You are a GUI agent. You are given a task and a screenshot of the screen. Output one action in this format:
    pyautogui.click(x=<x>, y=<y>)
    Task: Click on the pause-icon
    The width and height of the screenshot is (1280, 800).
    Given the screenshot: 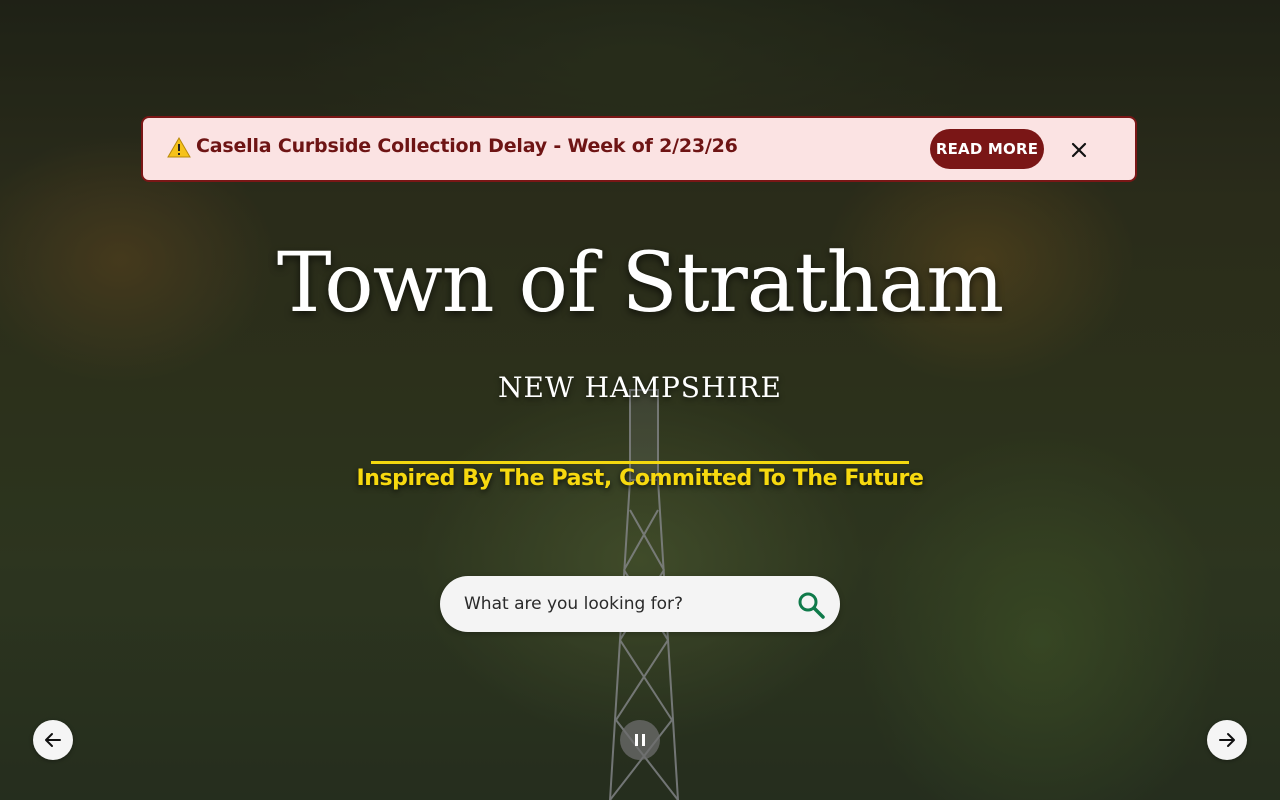 What is the action you would take?
    pyautogui.click(x=640, y=740)
    